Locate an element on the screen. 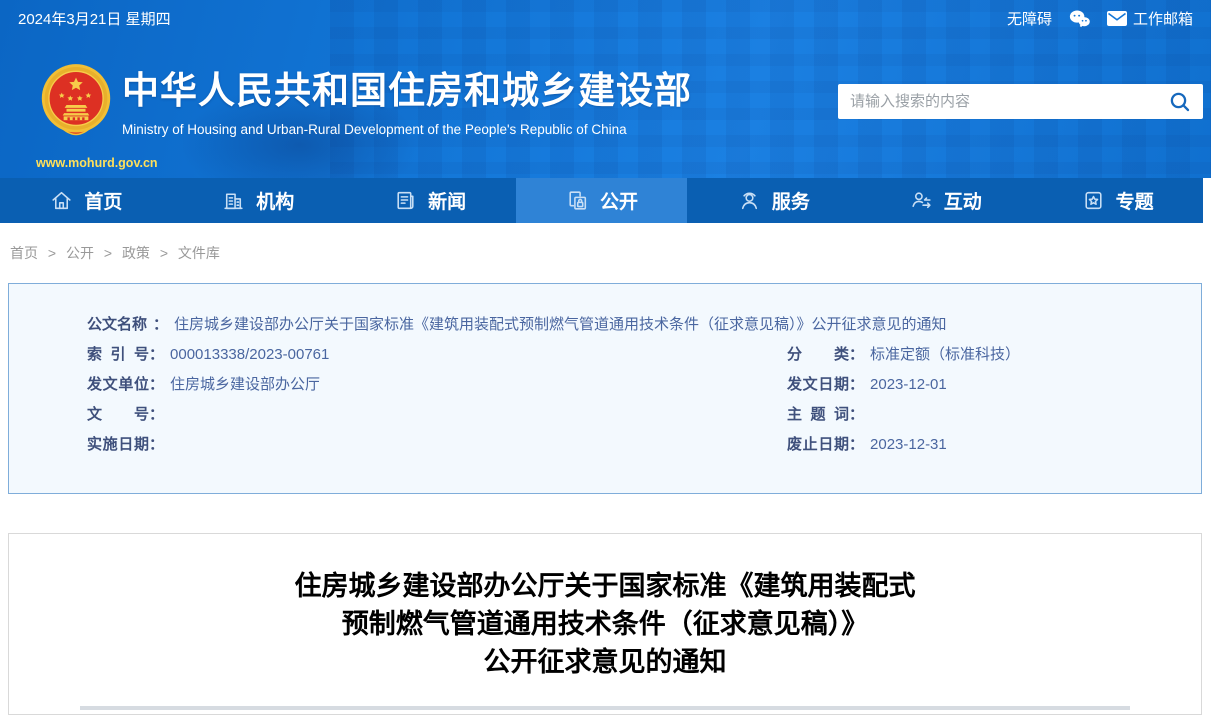 The image size is (1211, 715). accessibility-link: 无障碍 is located at coordinates (1029, 18).